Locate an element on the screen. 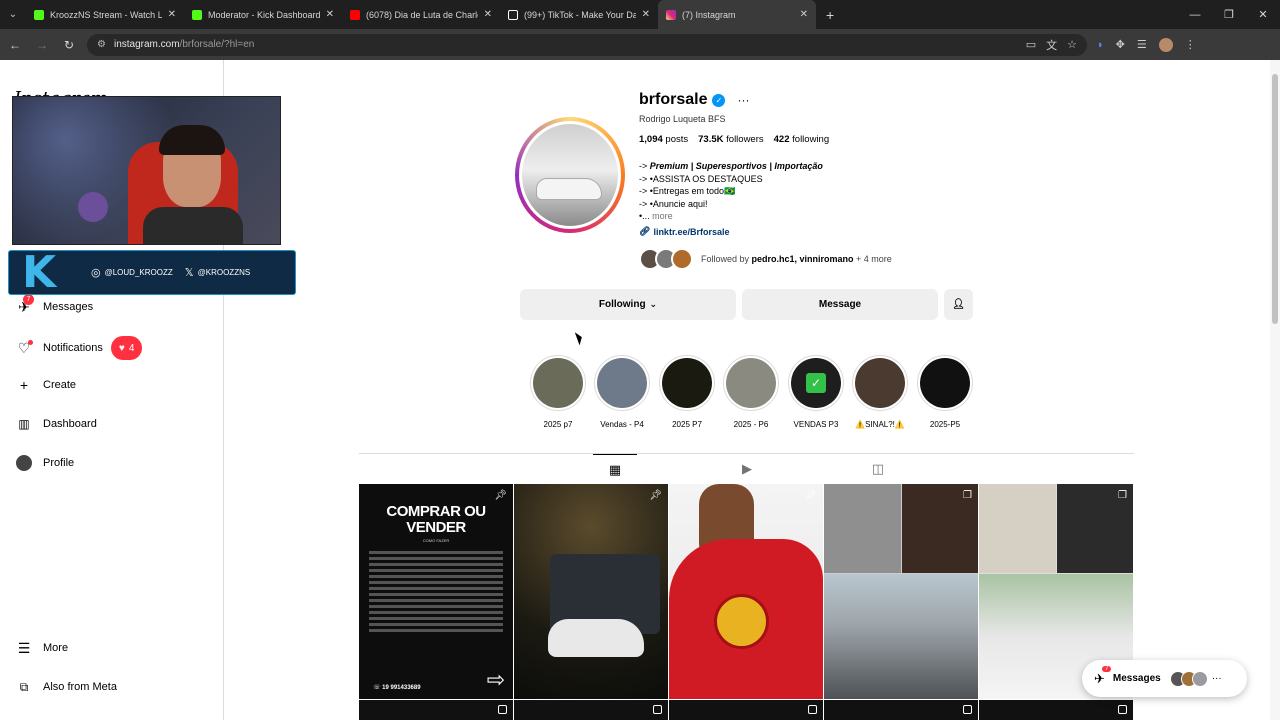 The height and width of the screenshot is (720, 1280). menu-icon: ☰ is located at coordinates (24, 647).